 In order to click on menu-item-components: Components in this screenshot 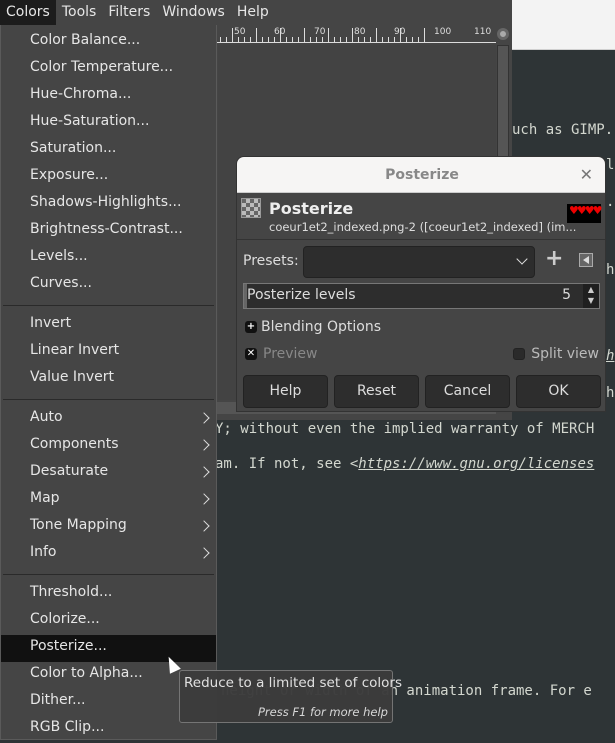, I will do `click(108, 446)`.